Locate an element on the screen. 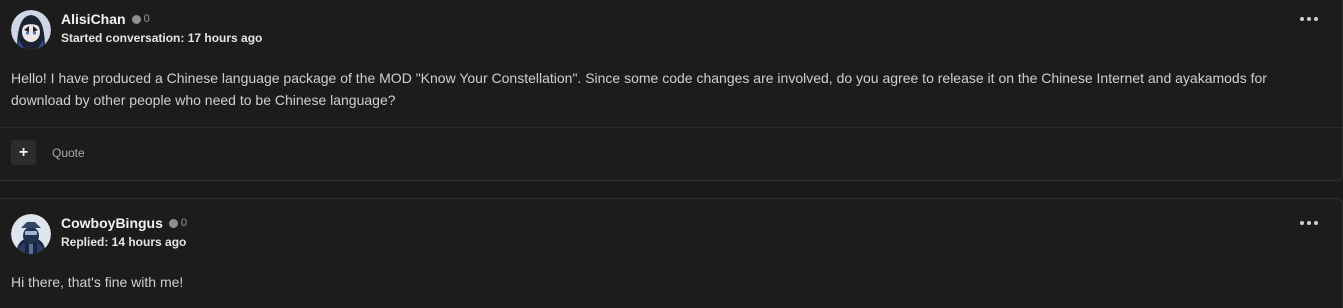 This screenshot has height=308, width=1343. plus-icon: + is located at coordinates (23, 152).